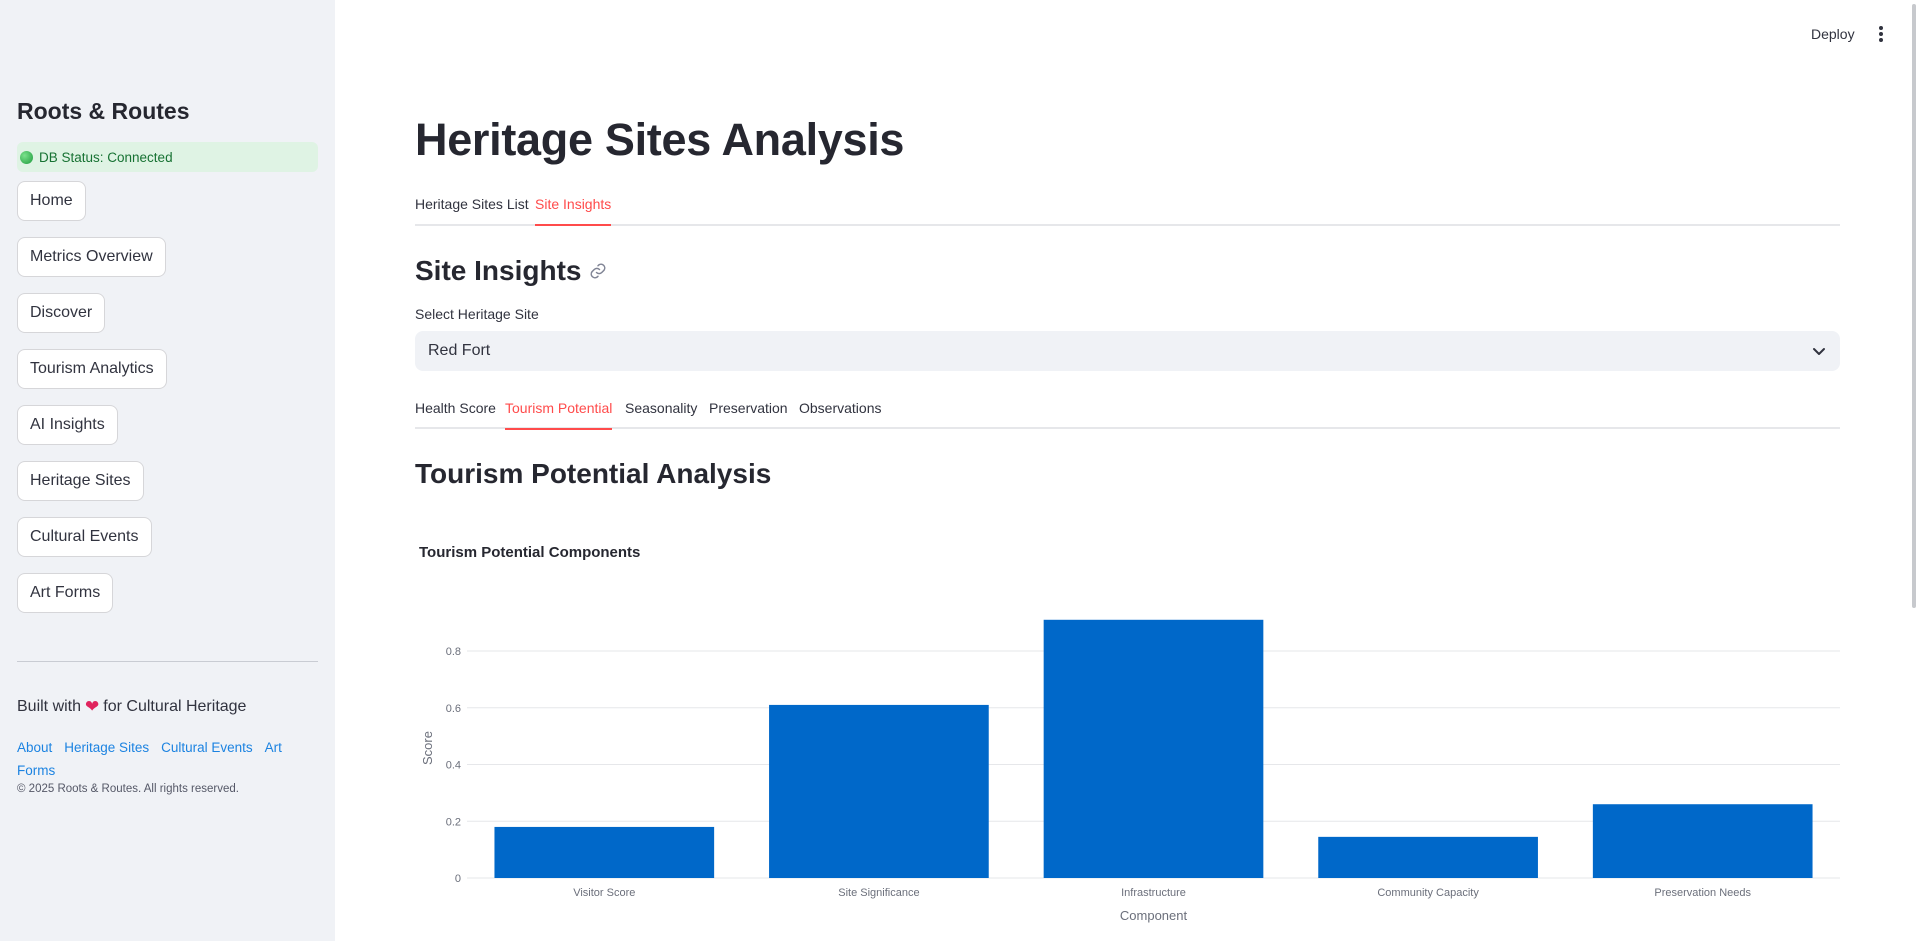 This screenshot has height=941, width=1918. Describe the element at coordinates (207, 747) in the screenshot. I see `footer-link-cultural-events: Cultural Events` at that location.